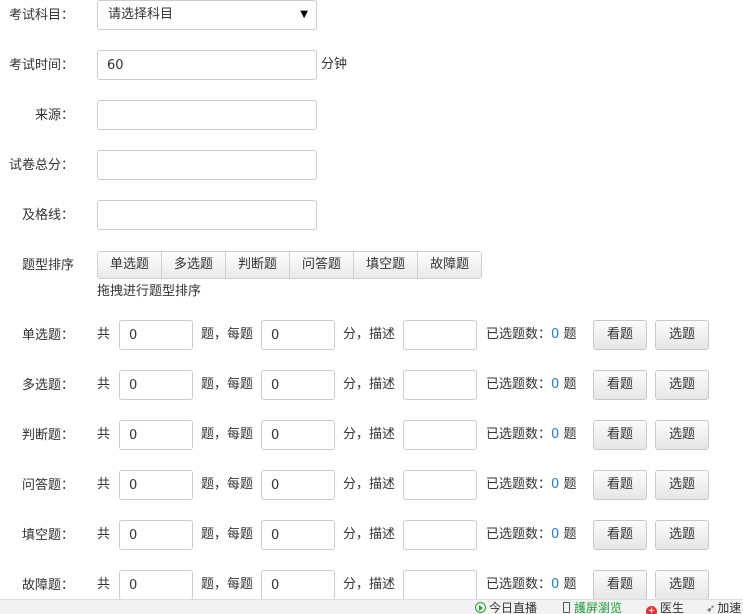 Image resolution: width=743 pixels, height=614 pixels. What do you see at coordinates (54, 115) in the screenshot?
I see `source-label: 来源：` at bounding box center [54, 115].